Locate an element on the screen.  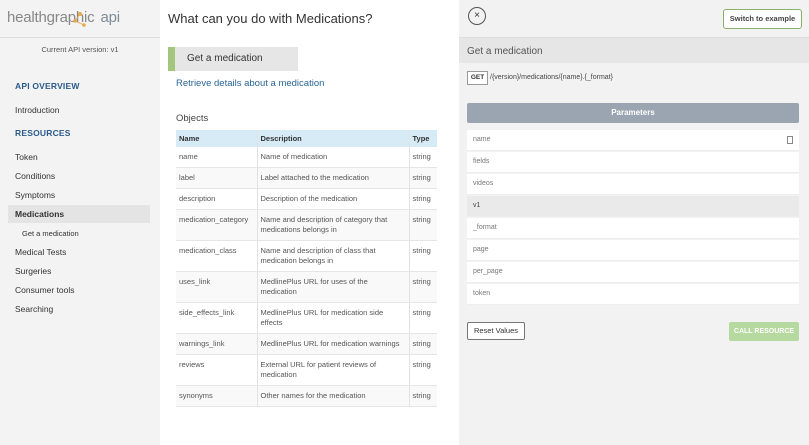
panel-header-title: Get a medication is located at coordinates (505, 51).